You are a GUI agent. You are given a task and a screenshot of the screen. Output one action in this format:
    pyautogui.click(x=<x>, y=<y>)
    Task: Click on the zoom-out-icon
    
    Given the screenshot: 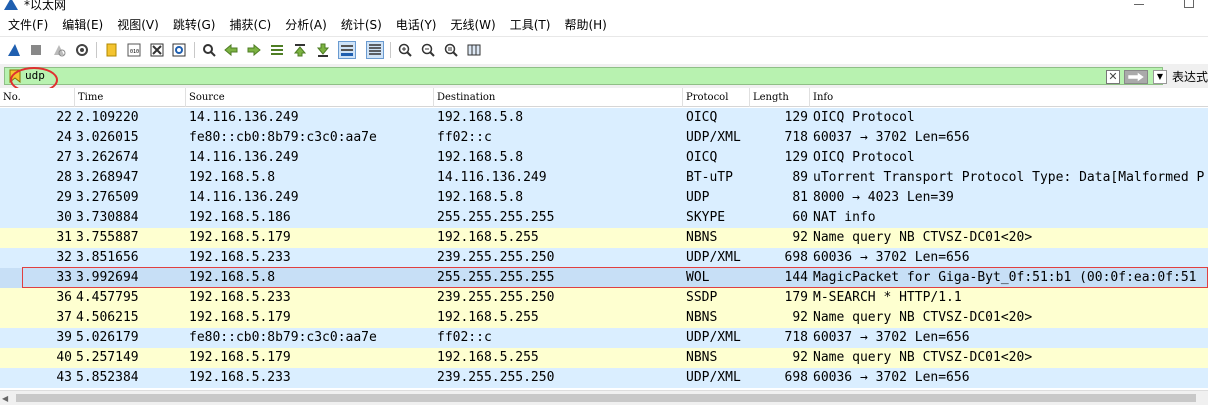 What is the action you would take?
    pyautogui.click(x=428, y=50)
    